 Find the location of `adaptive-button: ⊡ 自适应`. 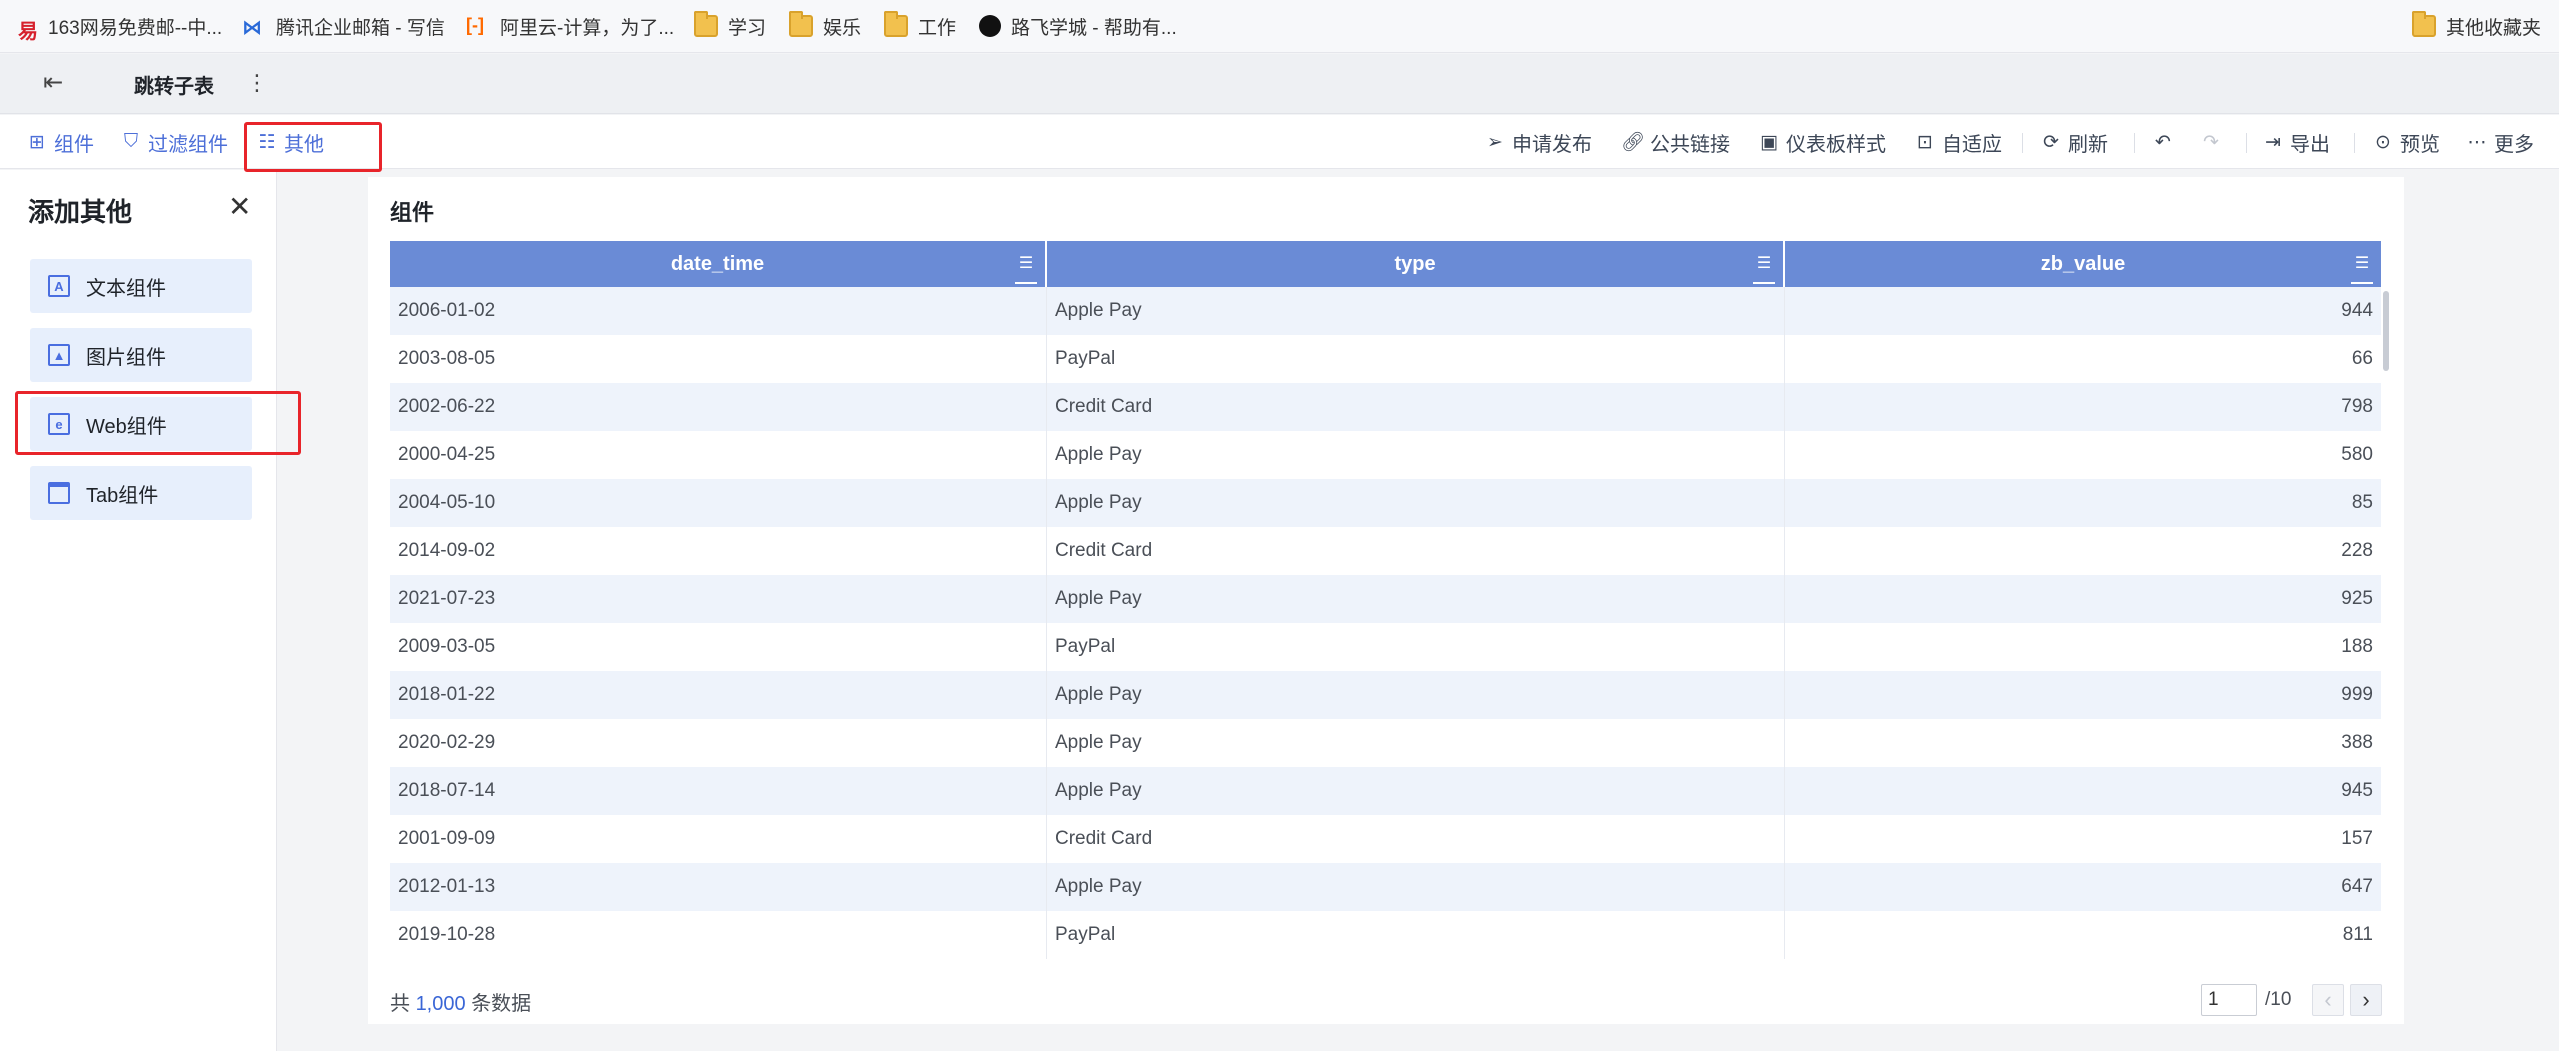

adaptive-button: ⊡ 自适应 is located at coordinates (1958, 142).